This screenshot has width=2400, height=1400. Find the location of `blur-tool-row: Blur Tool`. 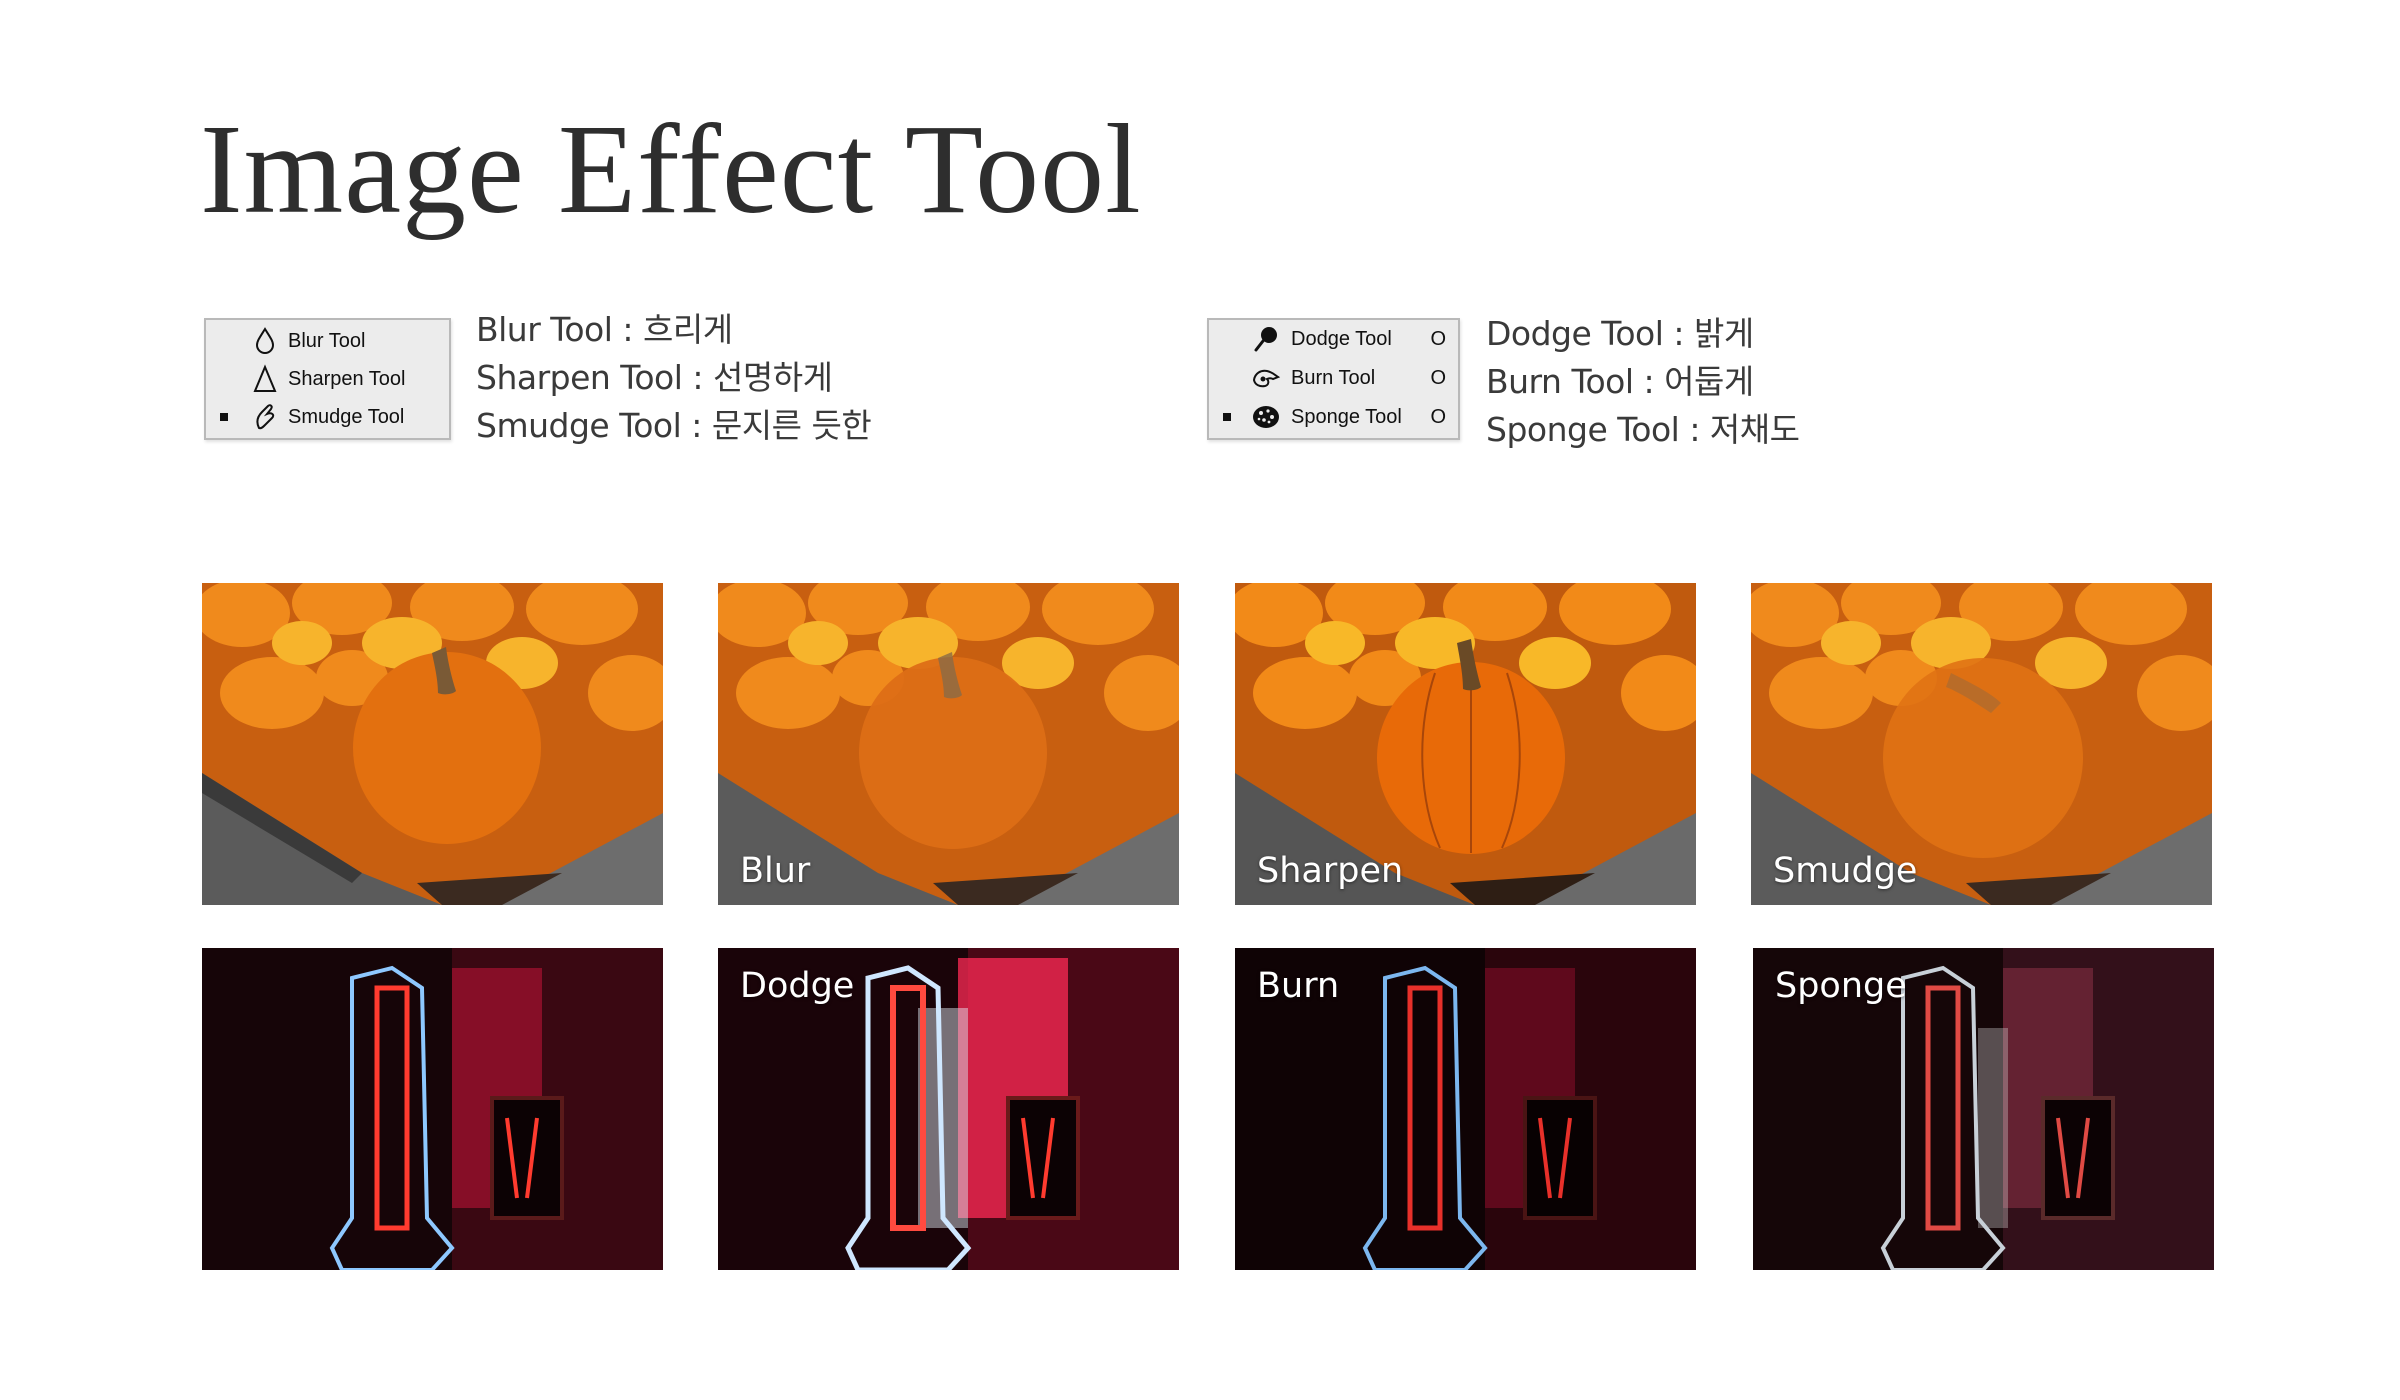

blur-tool-row: Blur Tool is located at coordinates (327, 341).